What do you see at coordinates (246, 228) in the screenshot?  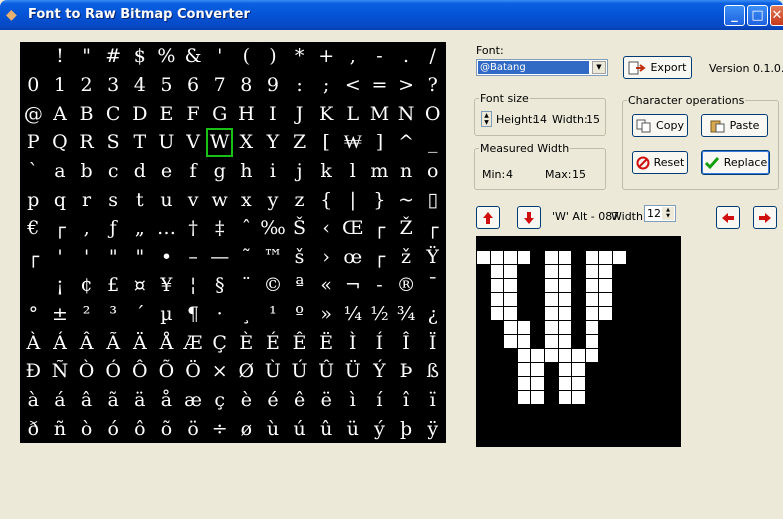 I see `glyph-cell: ˆ` at bounding box center [246, 228].